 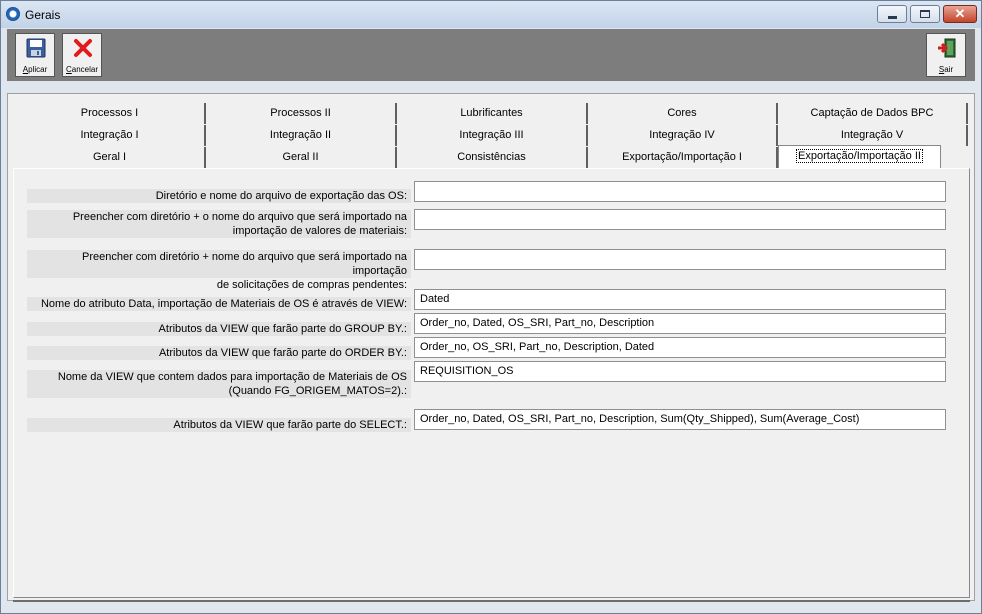 I want to click on cancel-button: Cancelar, so click(x=82, y=55).